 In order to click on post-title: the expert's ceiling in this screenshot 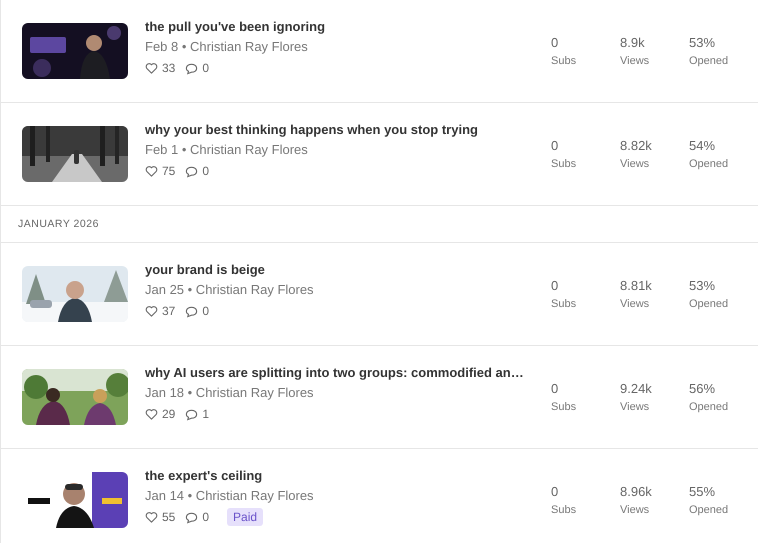, I will do `click(340, 475)`.